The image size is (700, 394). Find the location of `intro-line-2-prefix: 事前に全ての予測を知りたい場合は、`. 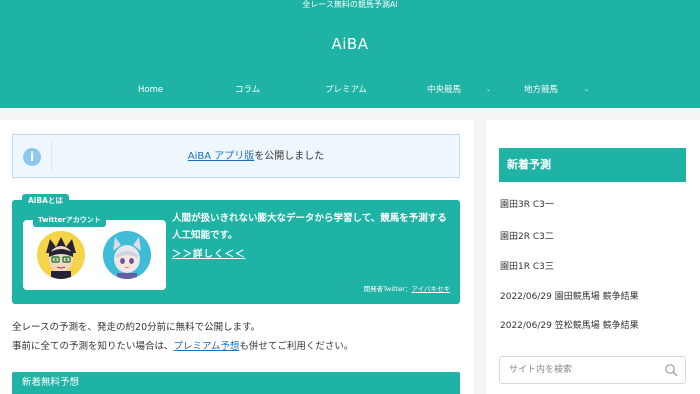

intro-line-2-prefix: 事前に全ての予測を知りたい場合は、 is located at coordinates (93, 346).